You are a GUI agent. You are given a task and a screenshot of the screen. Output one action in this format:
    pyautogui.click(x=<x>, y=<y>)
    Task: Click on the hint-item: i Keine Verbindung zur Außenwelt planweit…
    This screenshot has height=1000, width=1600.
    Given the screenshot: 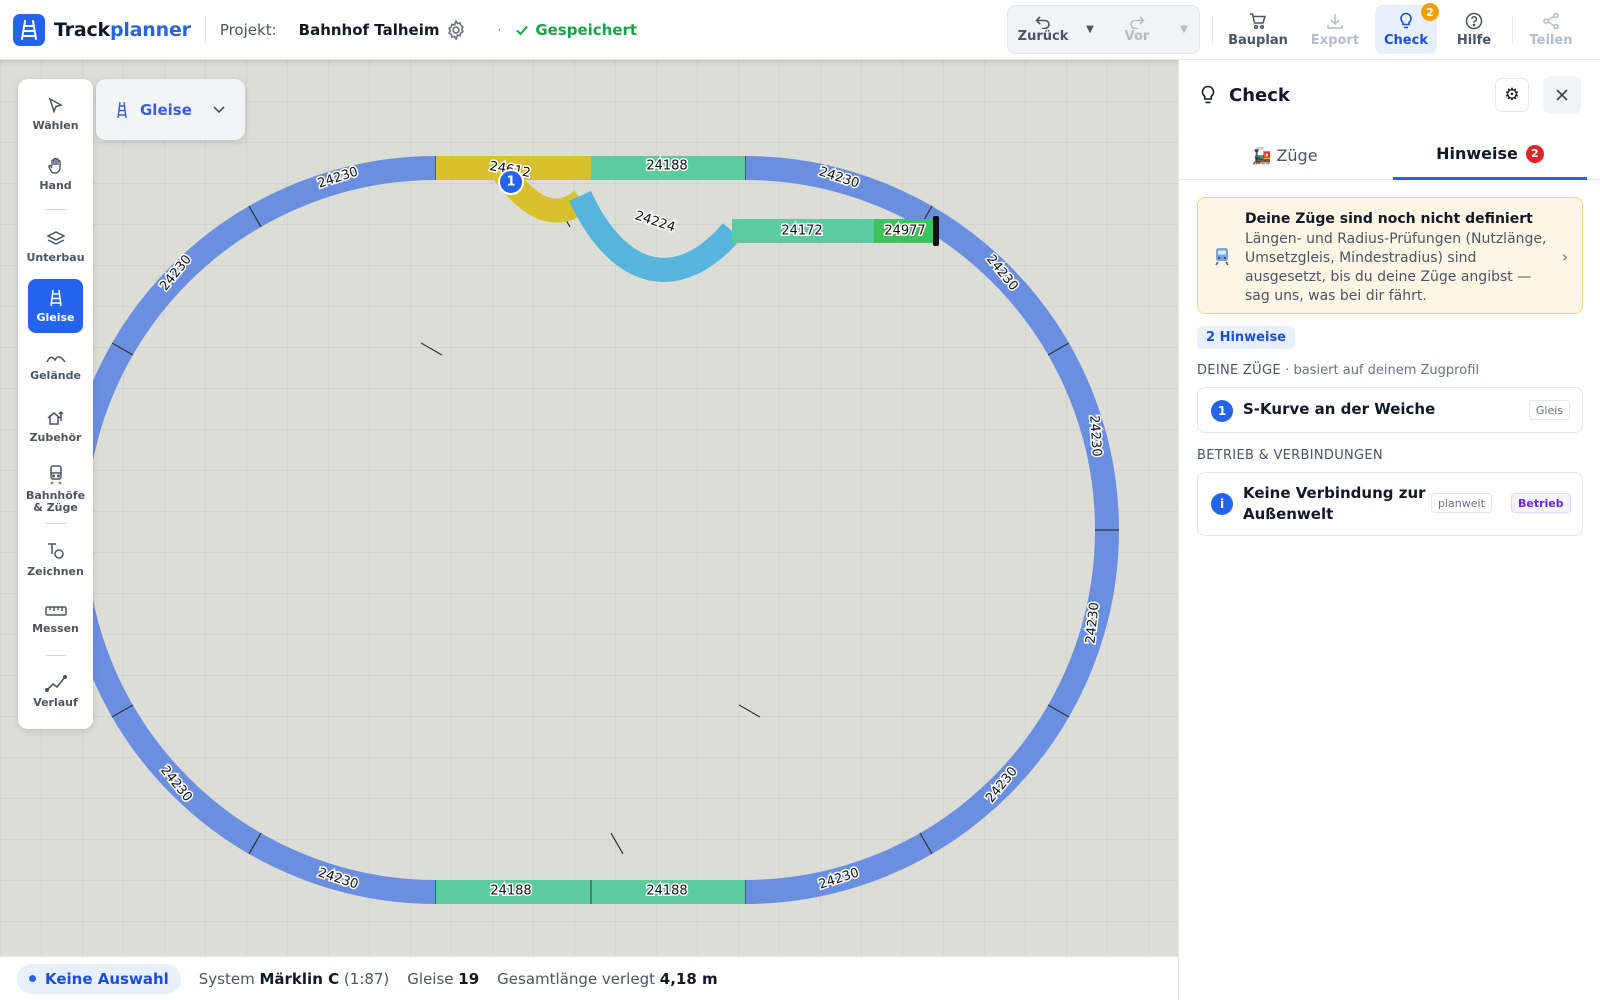 What is the action you would take?
    pyautogui.click(x=1390, y=504)
    